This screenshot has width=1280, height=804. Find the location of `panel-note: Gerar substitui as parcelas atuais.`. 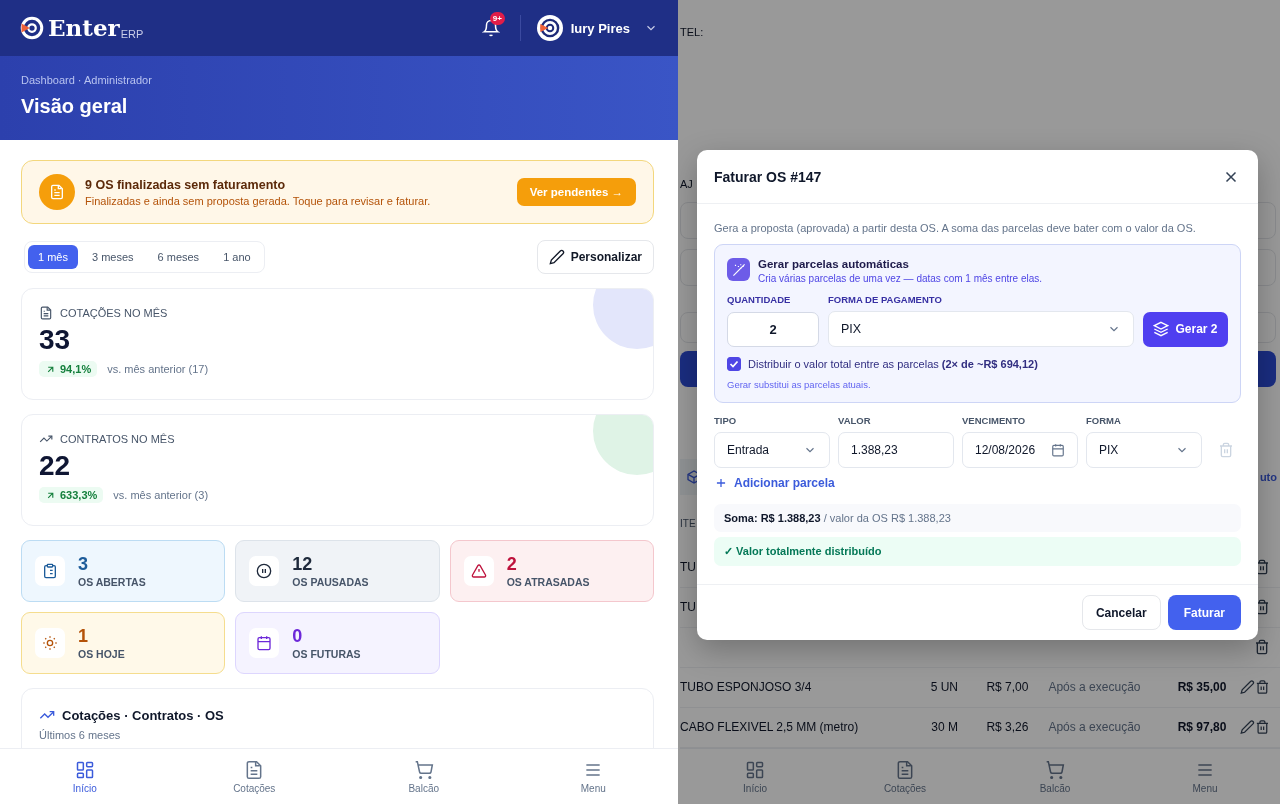

panel-note: Gerar substitui as parcelas atuais. is located at coordinates (799, 384).